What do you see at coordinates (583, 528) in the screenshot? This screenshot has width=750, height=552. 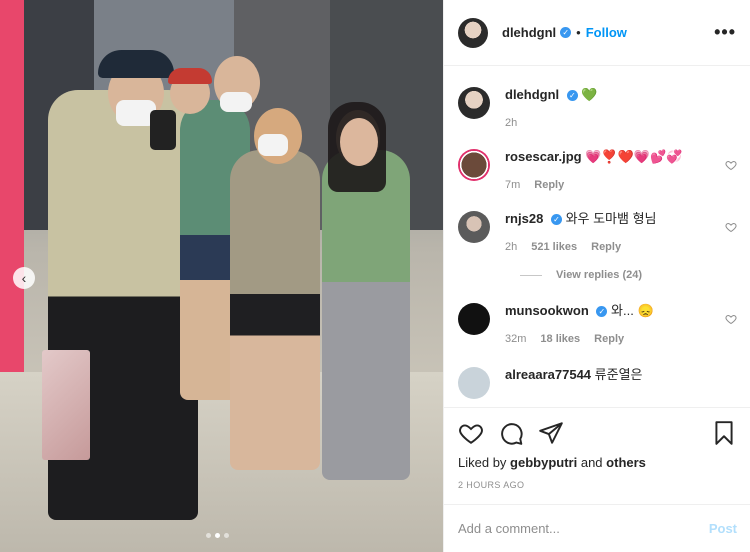 I see `comment-input` at bounding box center [583, 528].